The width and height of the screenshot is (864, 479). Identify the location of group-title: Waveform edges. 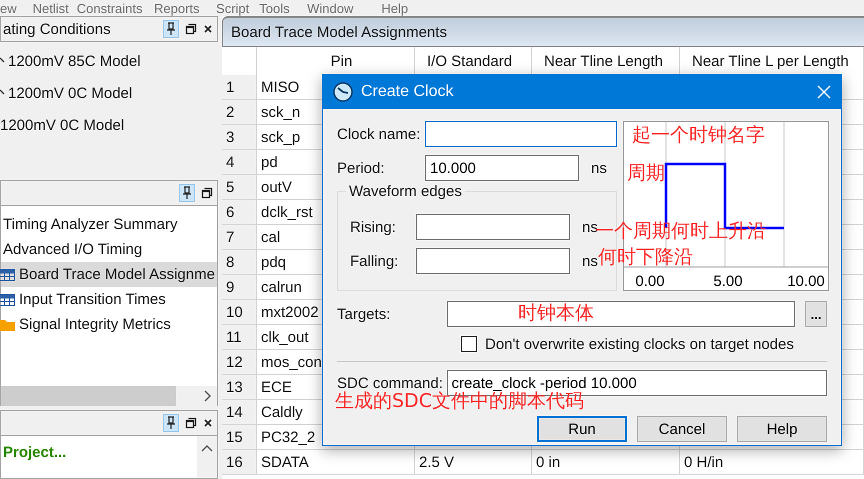
(405, 191).